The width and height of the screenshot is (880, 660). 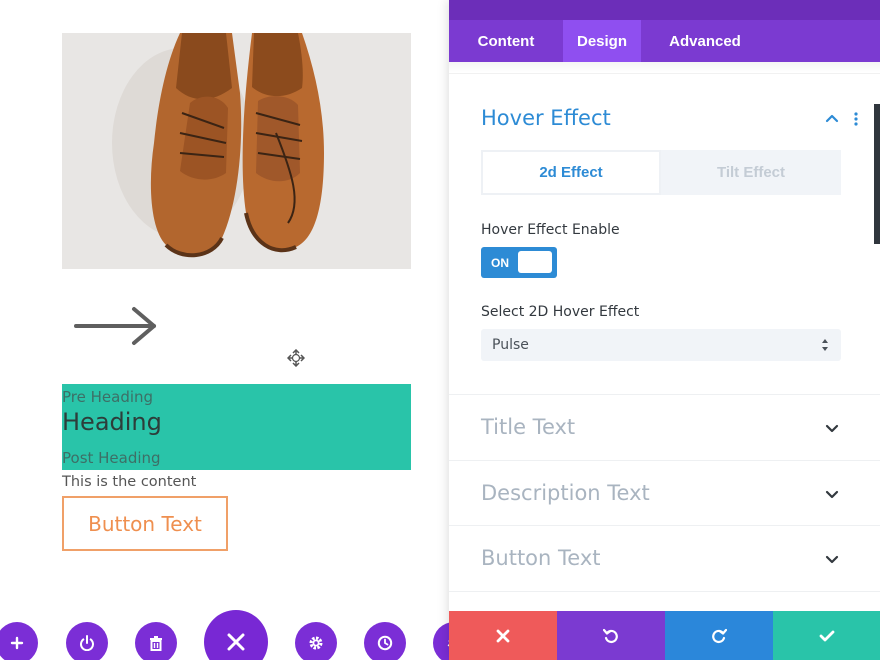 I want to click on title-text-section: Title Text, so click(x=528, y=427).